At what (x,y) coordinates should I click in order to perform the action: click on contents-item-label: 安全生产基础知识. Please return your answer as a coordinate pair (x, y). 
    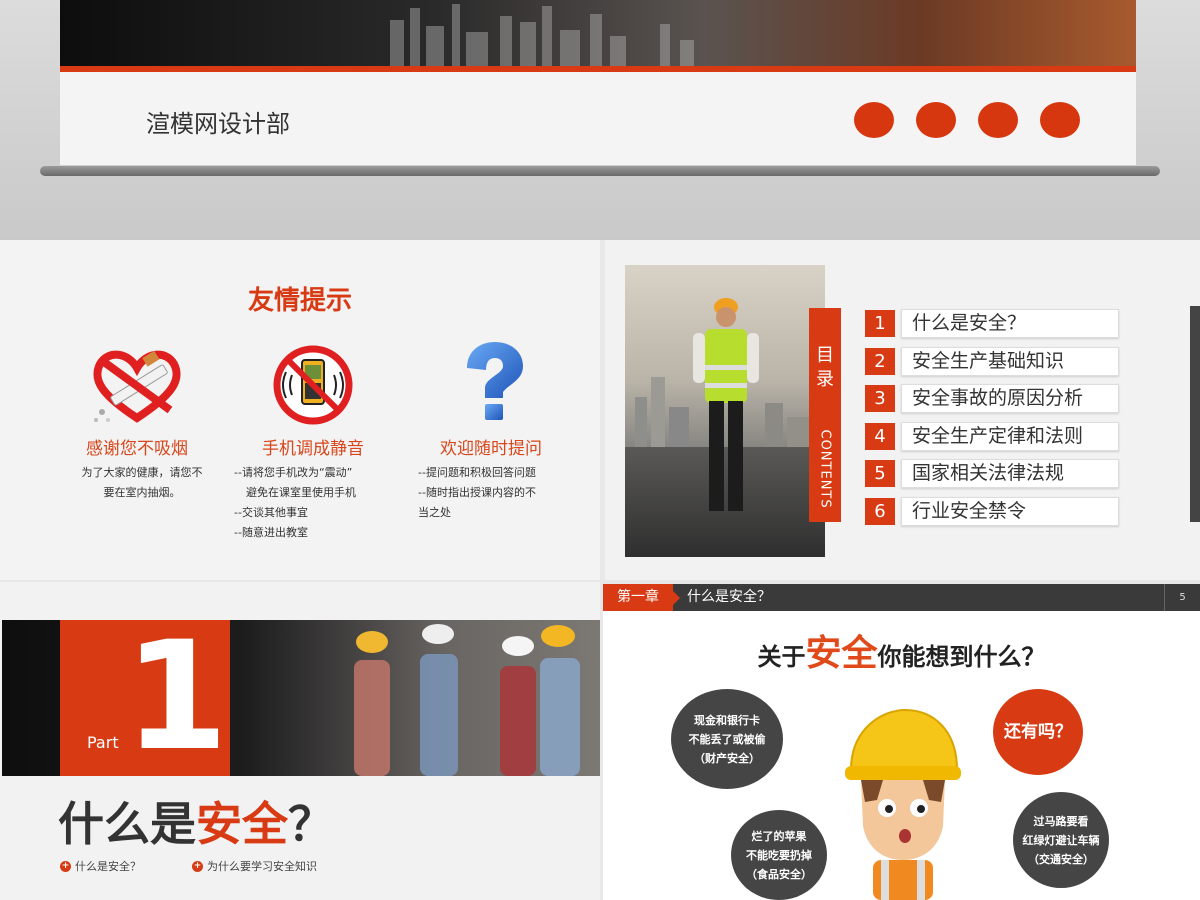
    Looking at the image, I should click on (1010, 361).